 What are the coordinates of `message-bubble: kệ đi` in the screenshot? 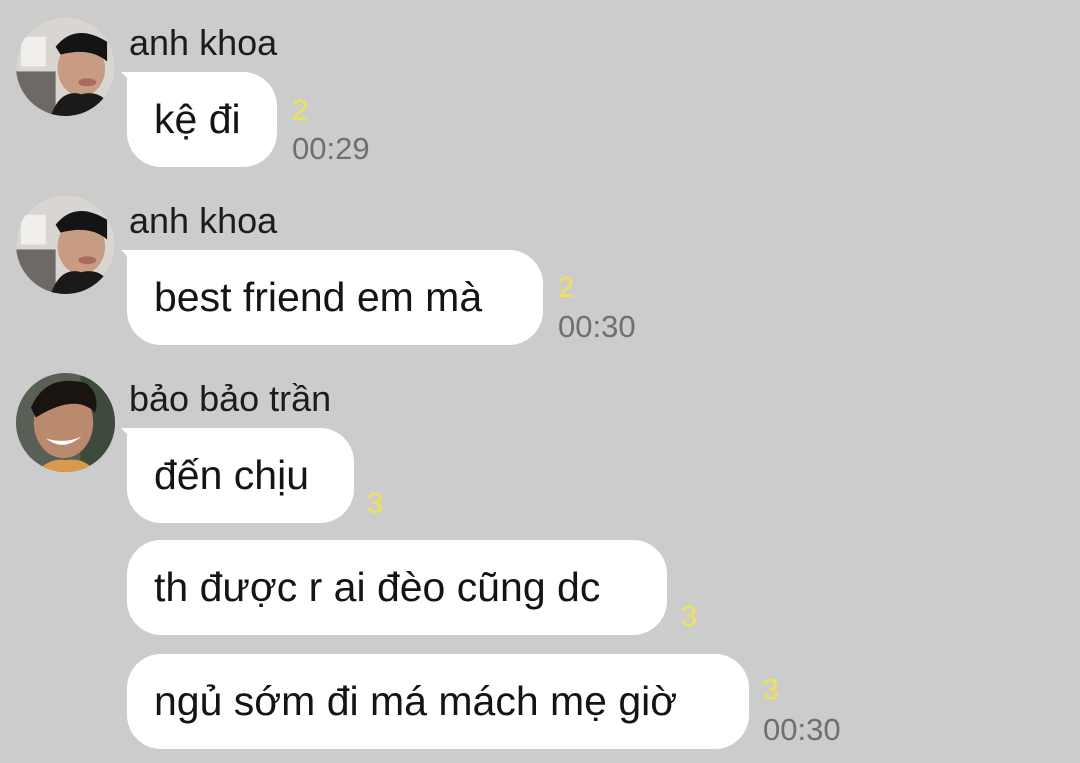 It's located at (199, 119).